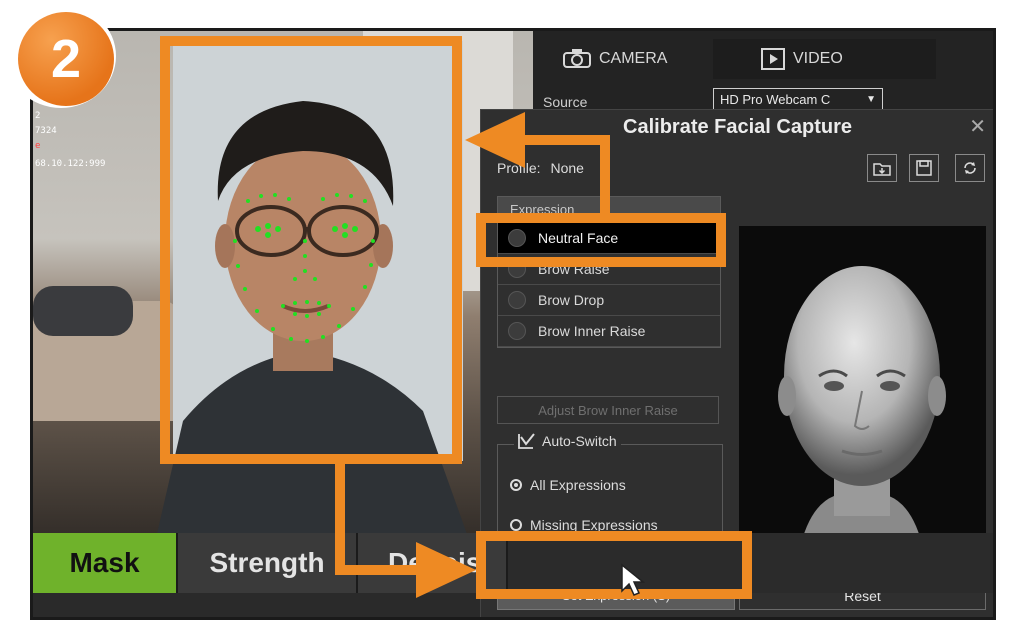 This screenshot has width=1024, height=621. Describe the element at coordinates (592, 331) in the screenshot. I see `expression-label: Brow Inner Raise` at that location.